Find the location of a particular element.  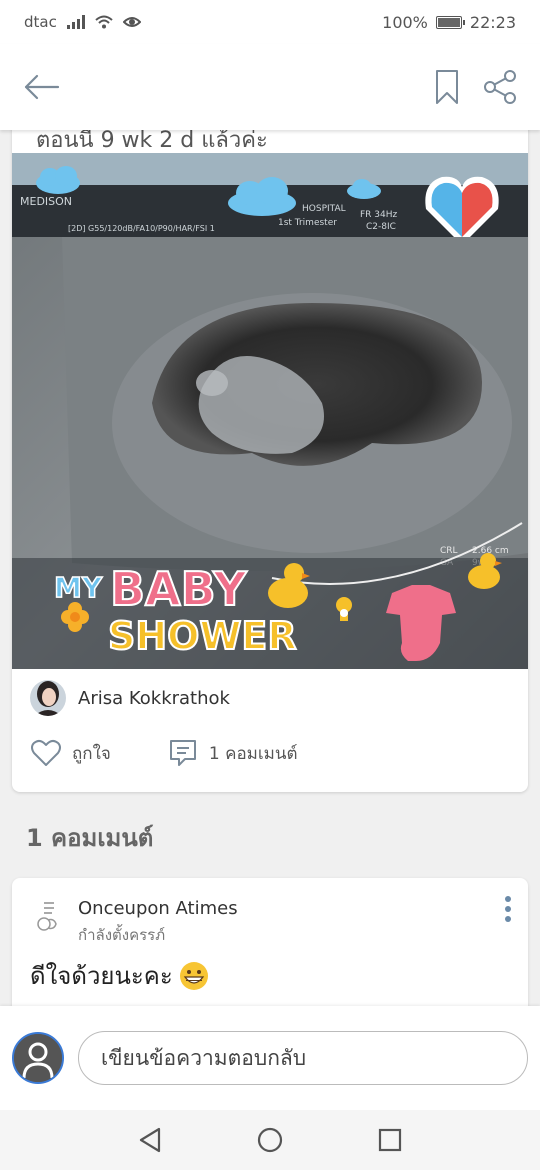

commenter-name: Onceupon Atimes is located at coordinates (158, 908).